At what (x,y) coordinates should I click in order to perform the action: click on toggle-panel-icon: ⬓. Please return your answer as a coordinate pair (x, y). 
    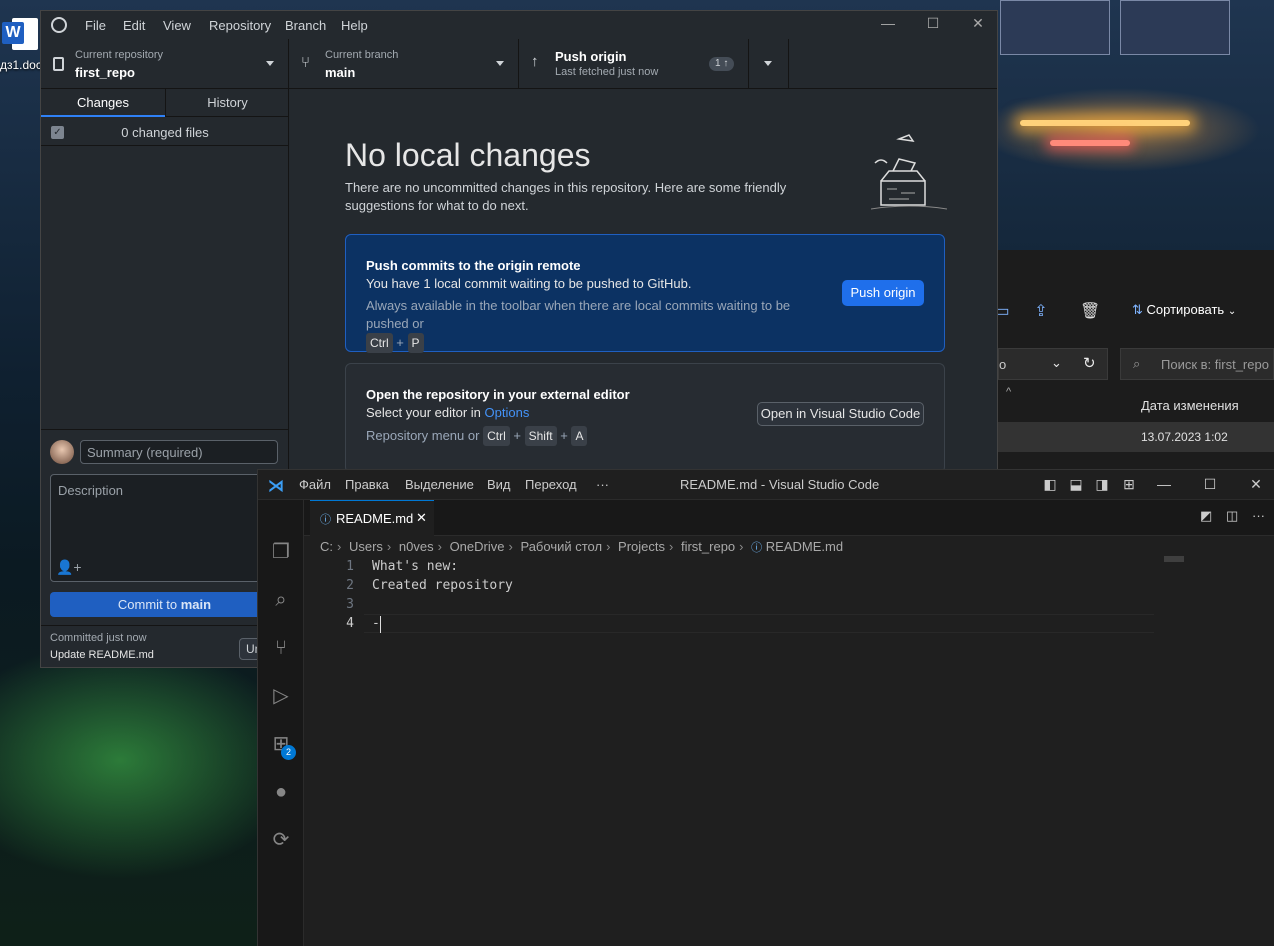
    Looking at the image, I should click on (1076, 484).